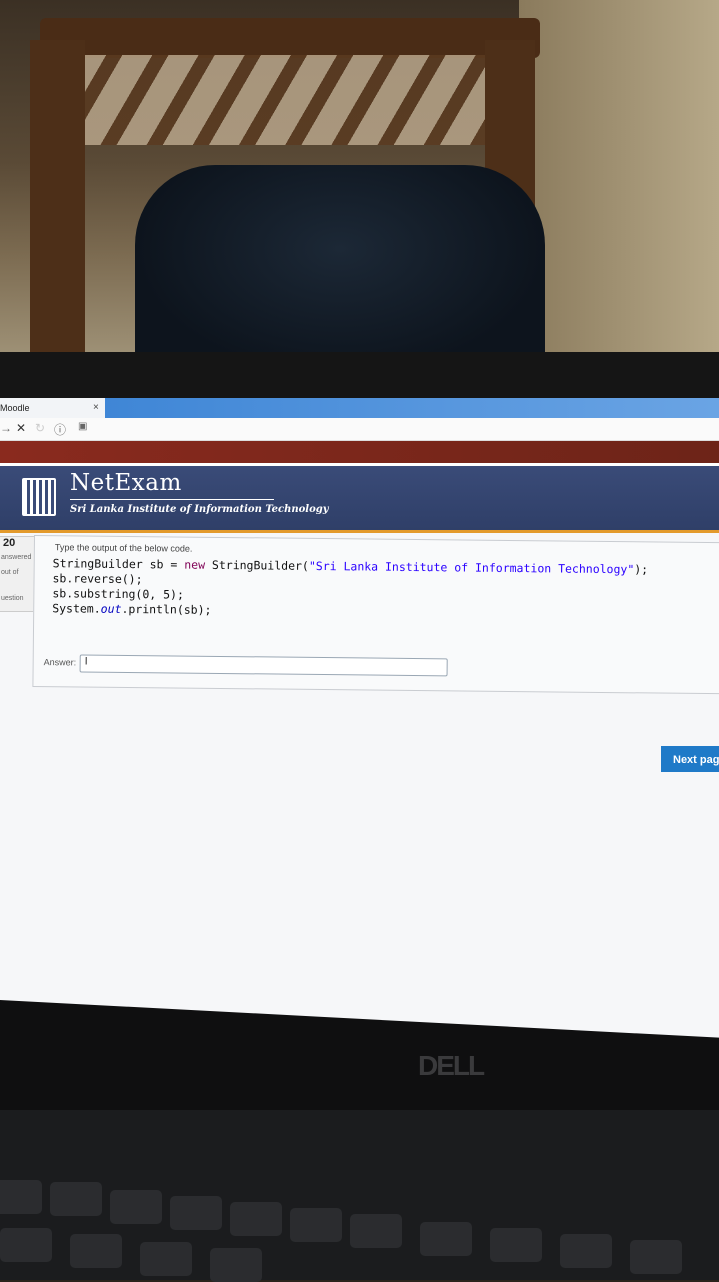 Image resolution: width=719 pixels, height=1282 pixels. What do you see at coordinates (285, 100) in the screenshot?
I see `chair-backrest-lattice` at bounding box center [285, 100].